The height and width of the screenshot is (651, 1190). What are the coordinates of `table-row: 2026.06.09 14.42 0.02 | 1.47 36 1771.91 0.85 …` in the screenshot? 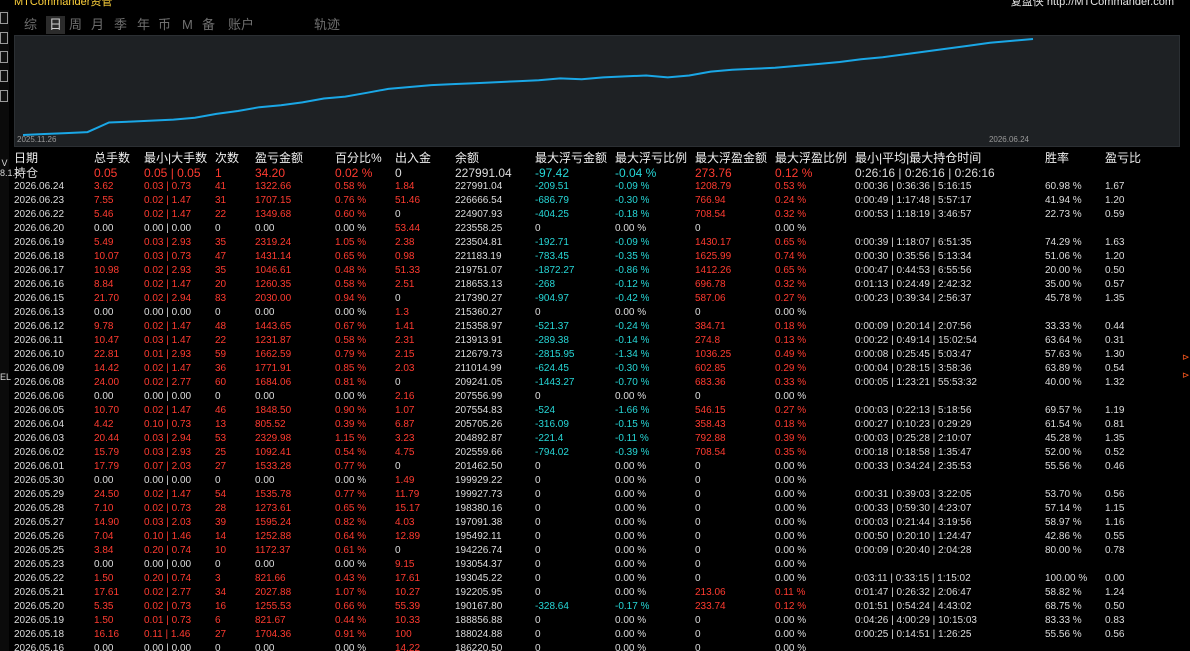 It's located at (597, 369).